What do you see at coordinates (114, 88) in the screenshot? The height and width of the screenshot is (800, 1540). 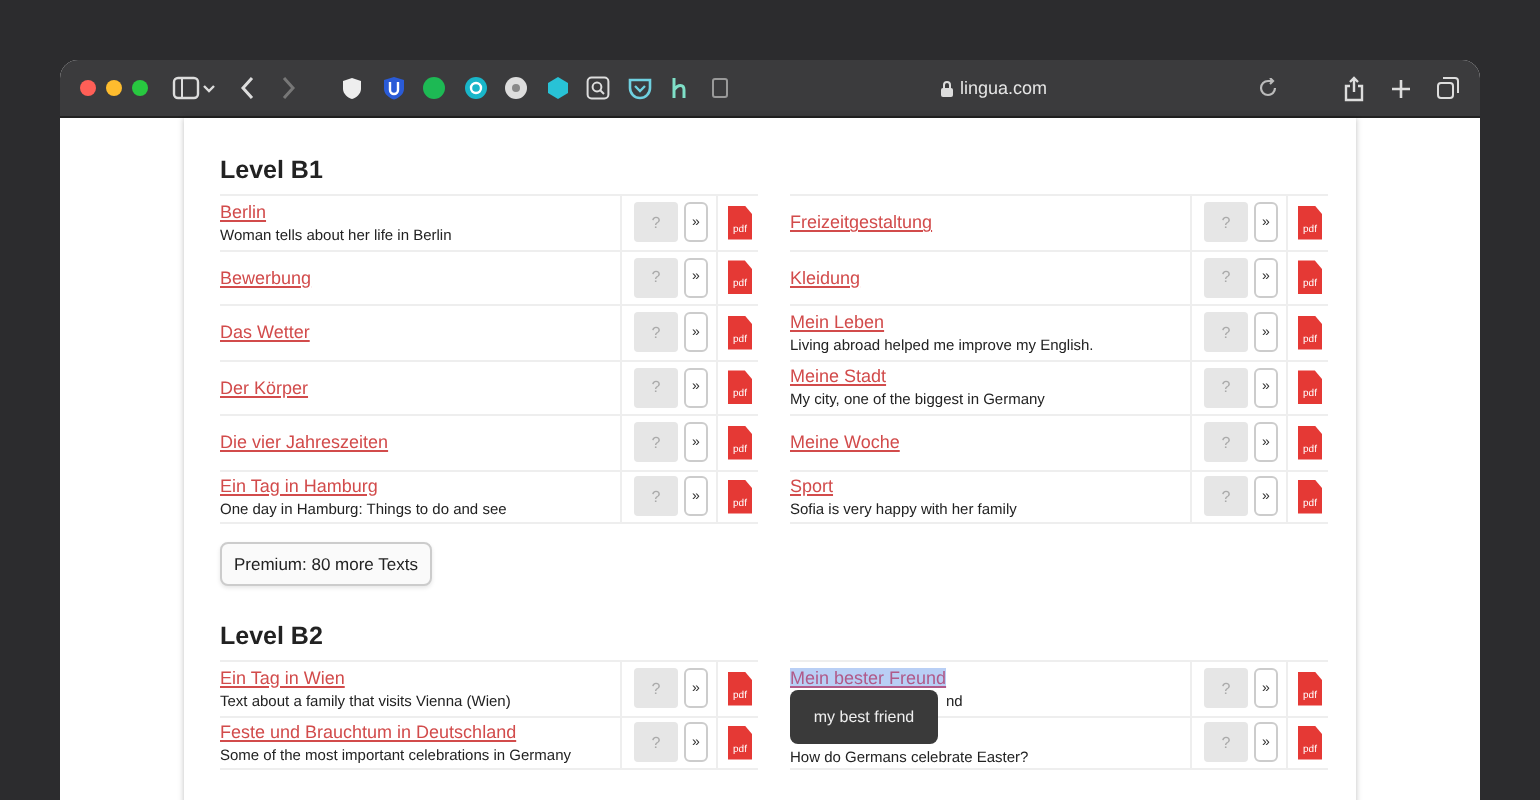 I see `minimize-button` at bounding box center [114, 88].